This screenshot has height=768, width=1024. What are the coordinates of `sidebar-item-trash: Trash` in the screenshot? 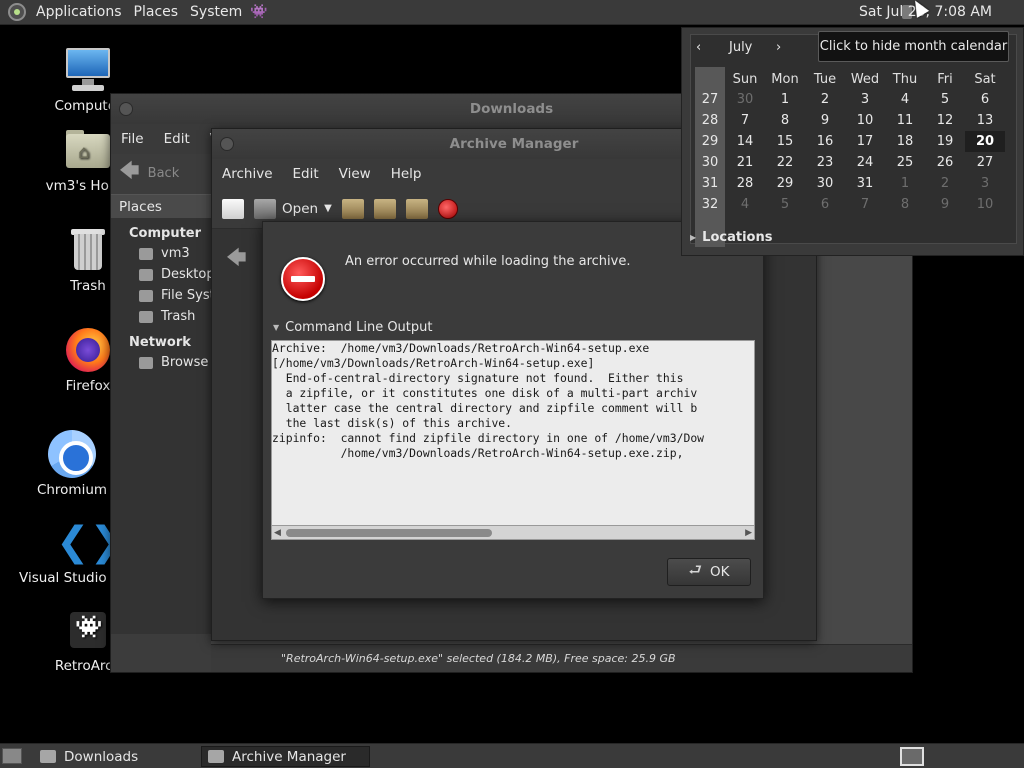 It's located at (161, 316).